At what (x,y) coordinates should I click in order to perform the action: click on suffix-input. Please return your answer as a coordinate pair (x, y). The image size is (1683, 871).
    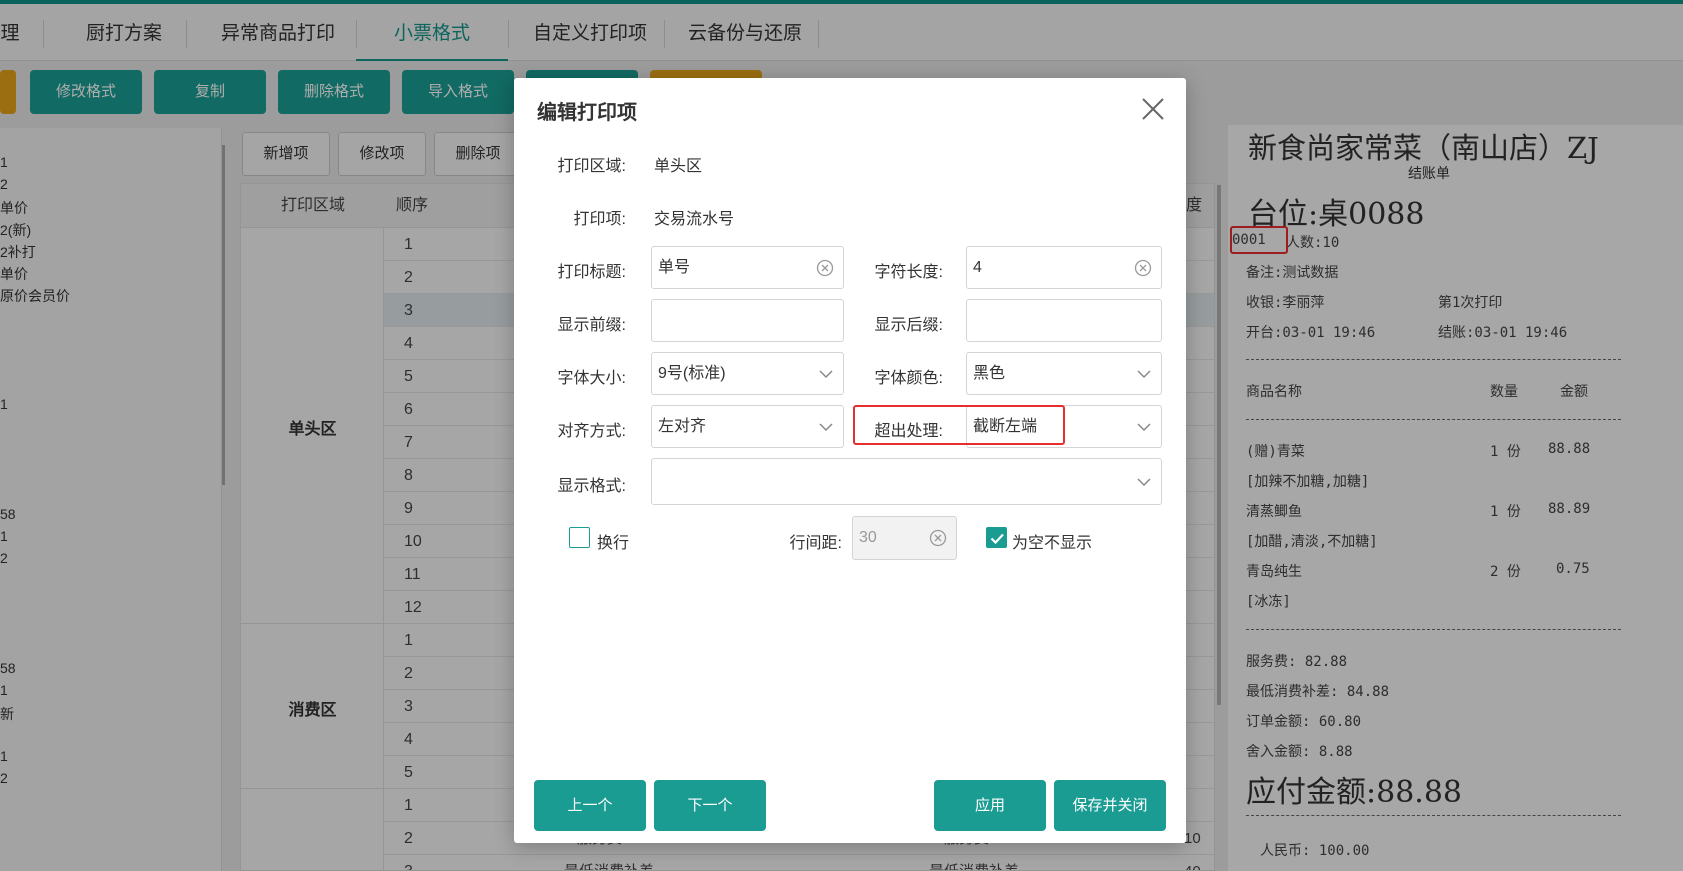
    Looking at the image, I should click on (1064, 320).